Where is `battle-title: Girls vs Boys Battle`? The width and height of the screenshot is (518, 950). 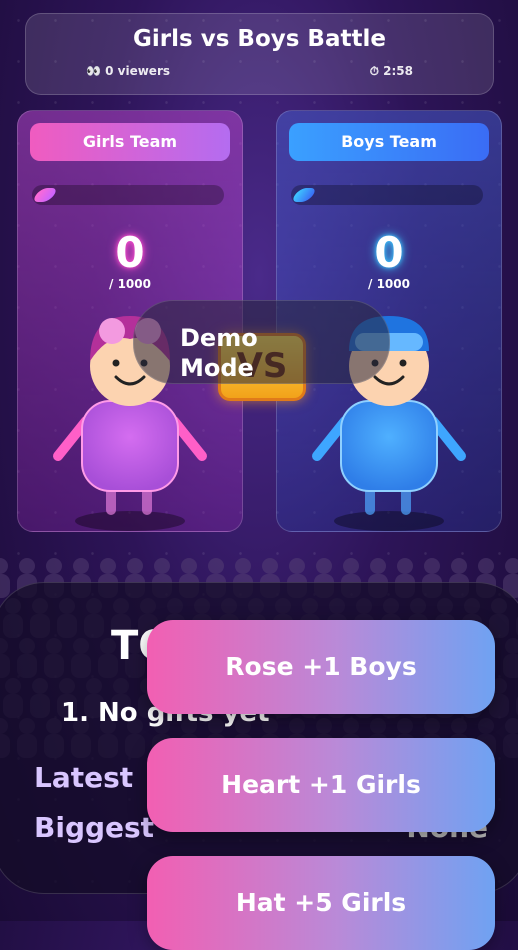 battle-title: Girls vs Boys Battle is located at coordinates (259, 39).